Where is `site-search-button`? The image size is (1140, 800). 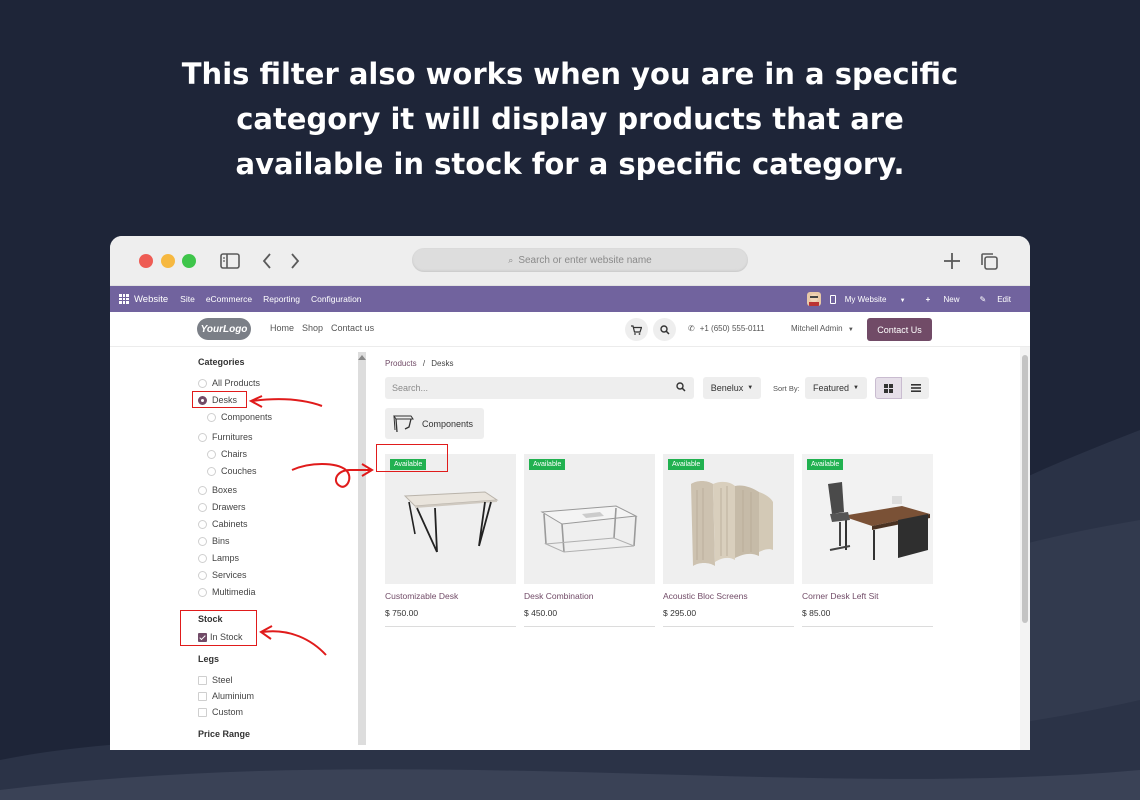
site-search-button is located at coordinates (664, 329).